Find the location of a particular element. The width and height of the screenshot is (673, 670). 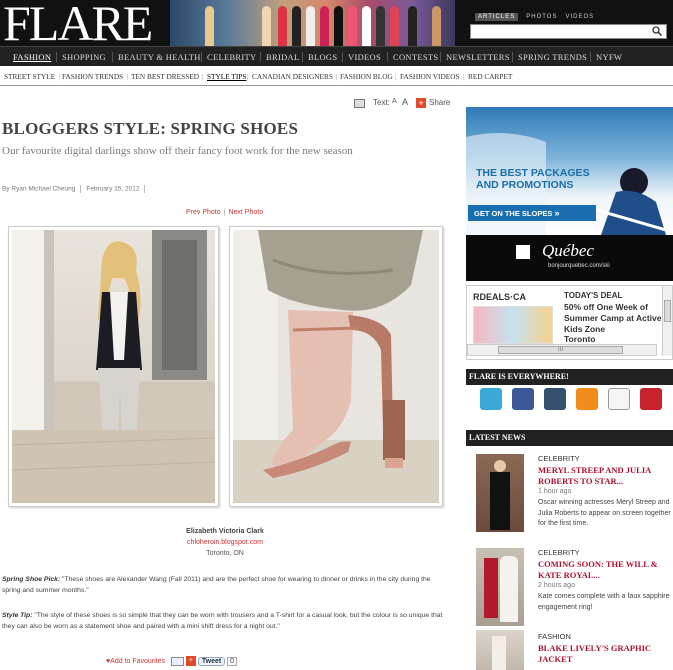

search-tab-articles: ARTICLES is located at coordinates (497, 17).